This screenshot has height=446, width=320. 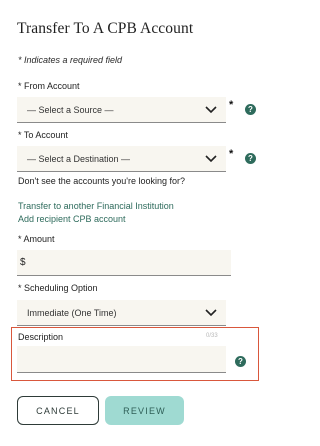 What do you see at coordinates (36, 239) in the screenshot?
I see `amount-label: * Amount` at bounding box center [36, 239].